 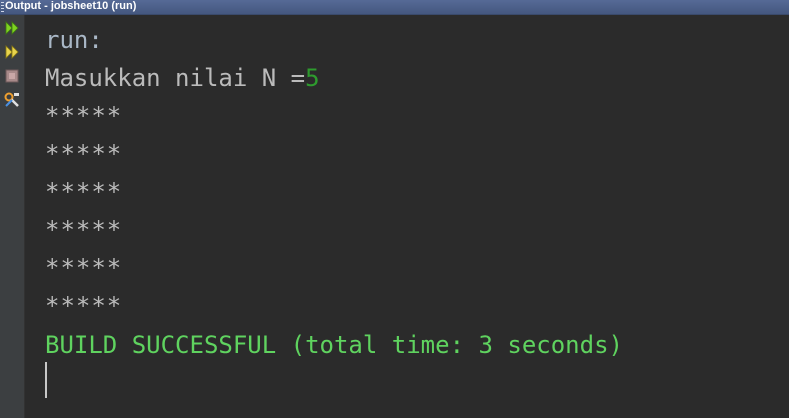 I want to click on run-label: run:, so click(x=74, y=40).